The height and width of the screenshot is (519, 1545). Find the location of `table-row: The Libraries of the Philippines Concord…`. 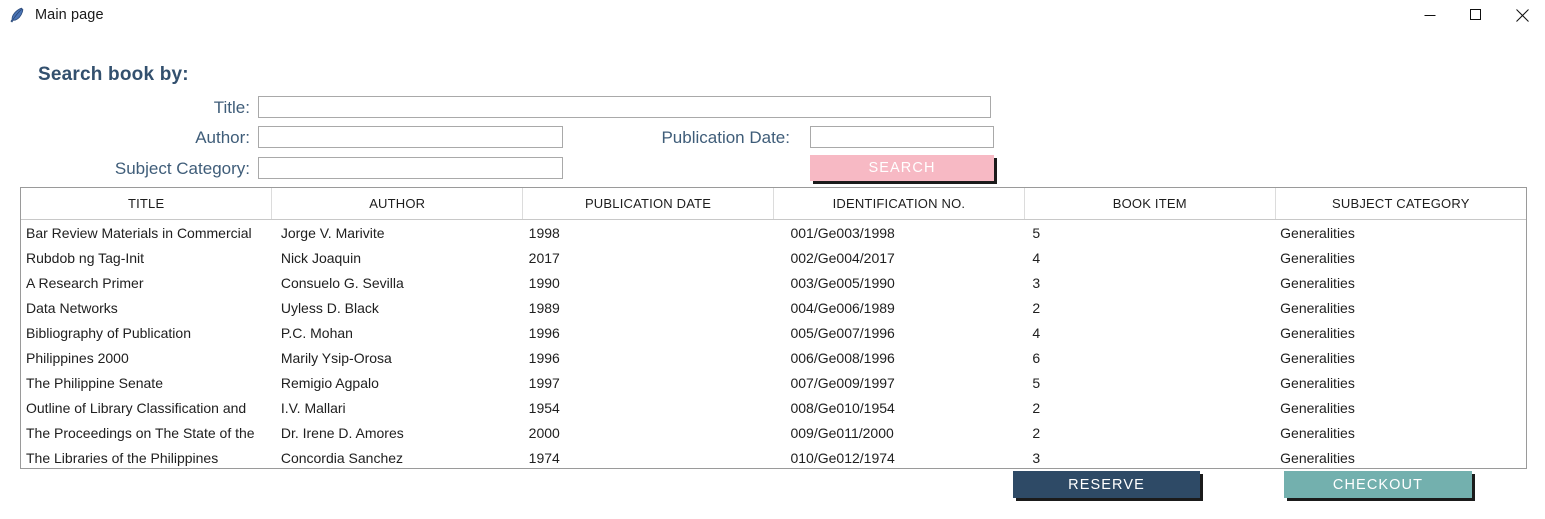

table-row: The Libraries of the Philippines Concord… is located at coordinates (773, 456).